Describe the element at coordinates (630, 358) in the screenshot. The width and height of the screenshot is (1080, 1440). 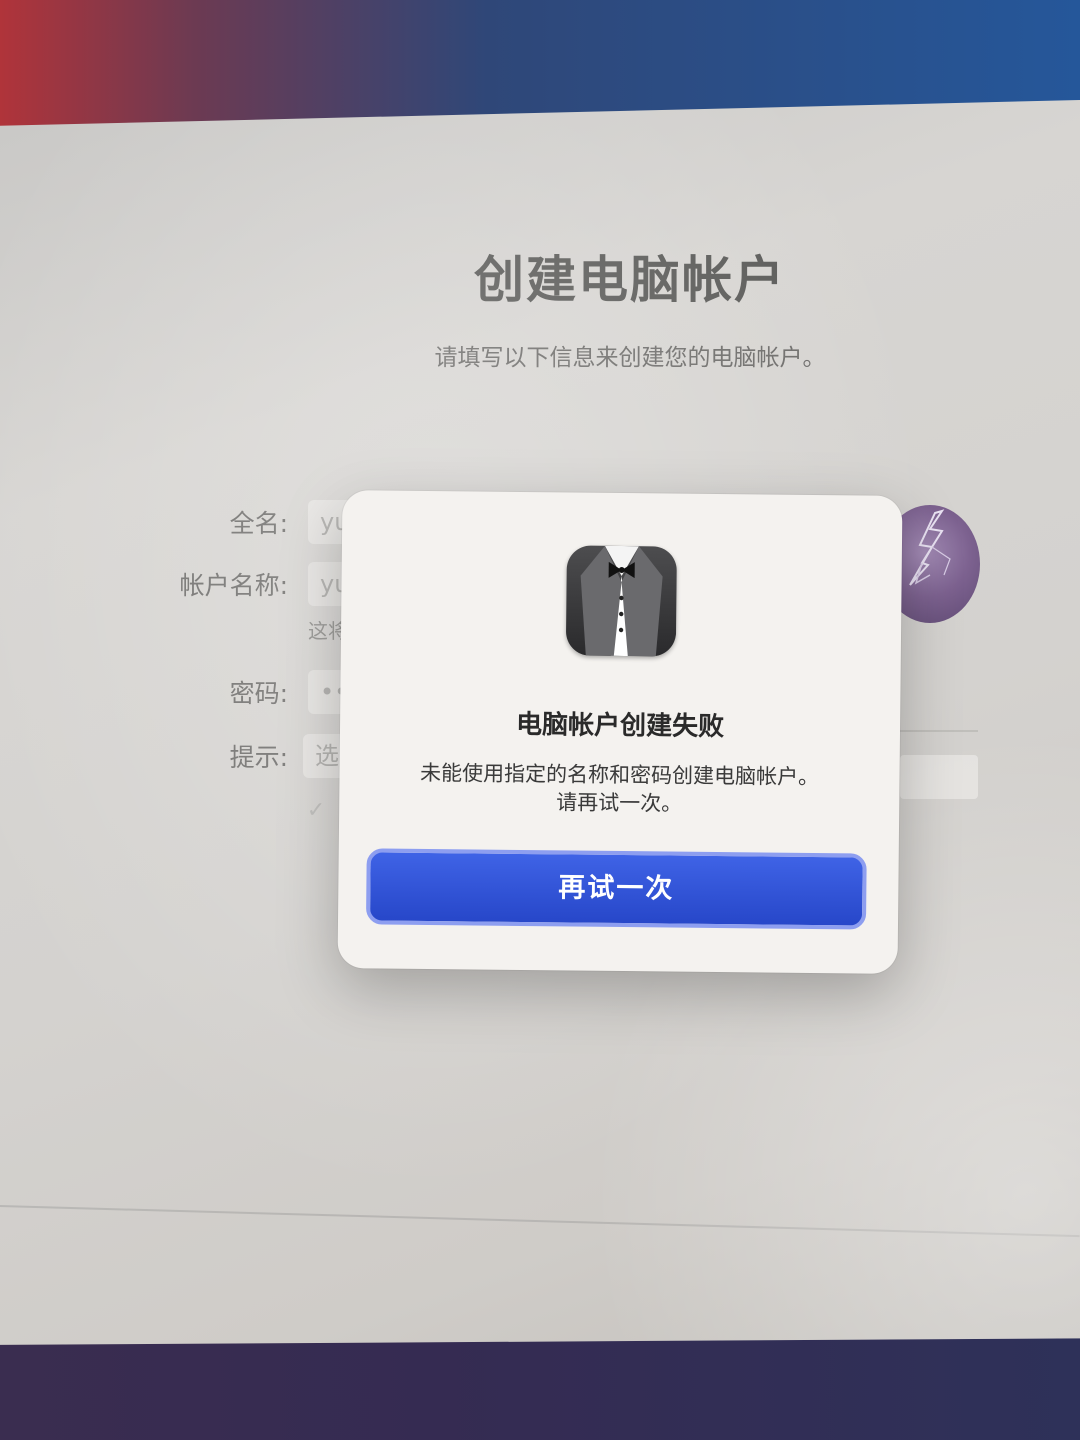
I see `page-subtitle: 请填写以下信息来创建您的电脑帐户。` at that location.